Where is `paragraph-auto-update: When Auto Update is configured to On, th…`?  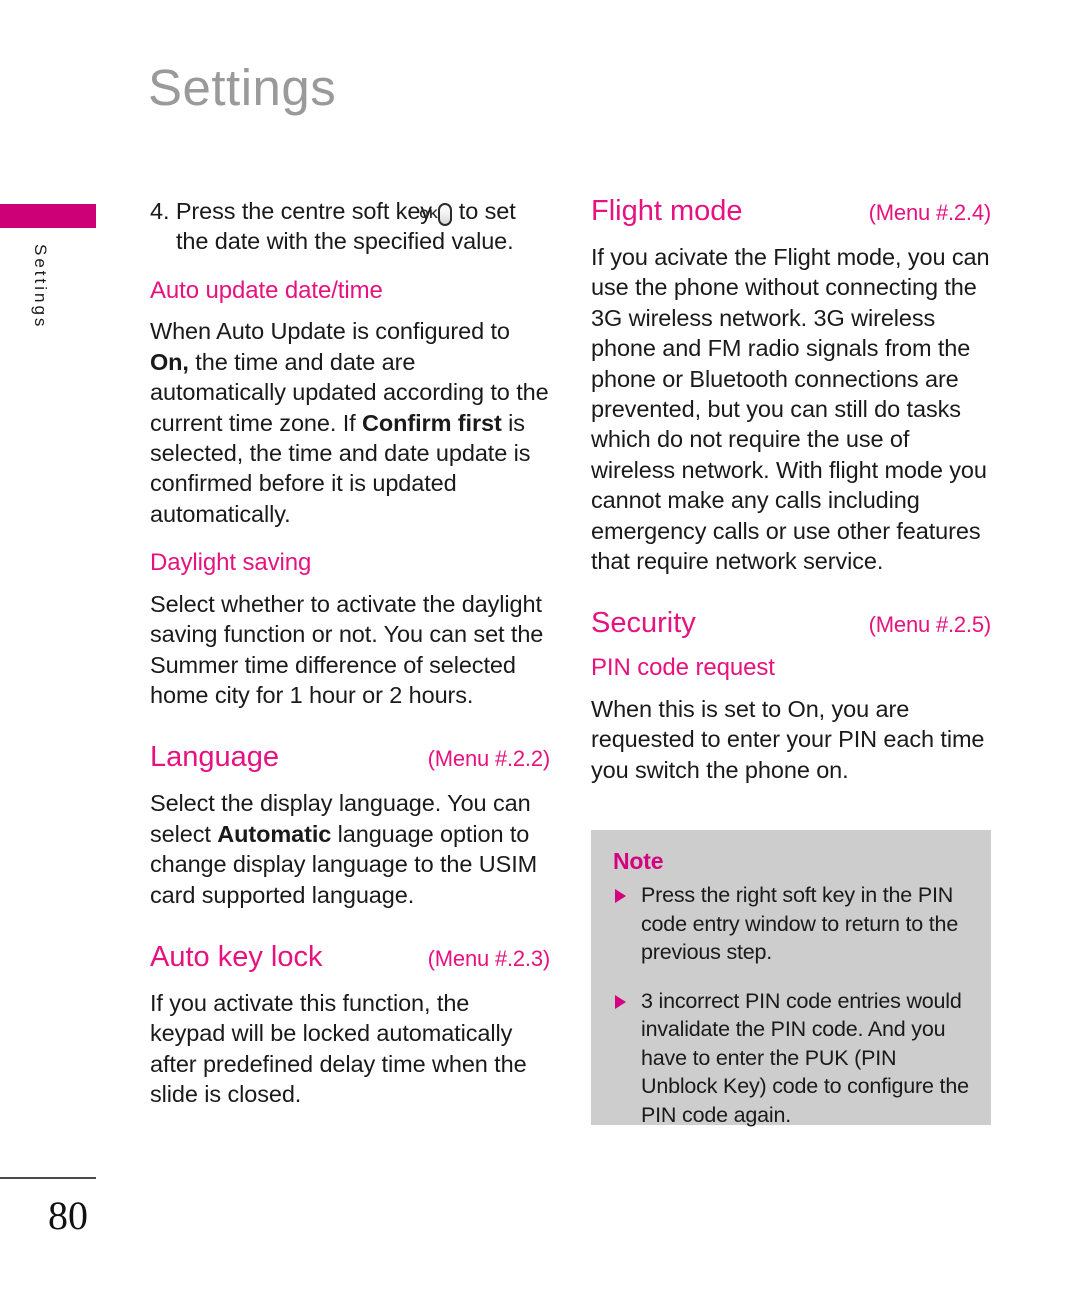
paragraph-auto-update: When Auto Update is configured to On, th… is located at coordinates (350, 422).